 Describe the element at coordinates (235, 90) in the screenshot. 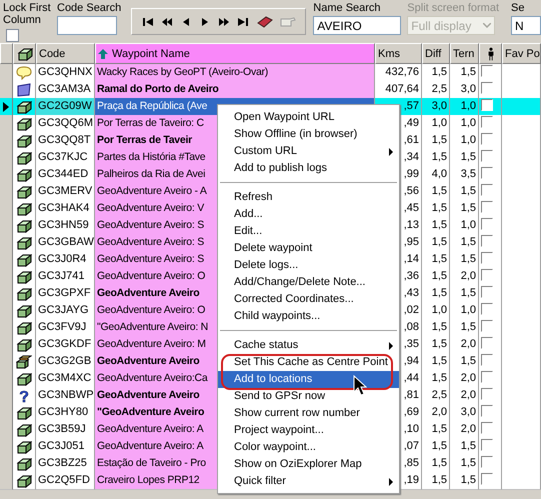

I see `table-cell: Ramal do Porto de Aveiro` at that location.